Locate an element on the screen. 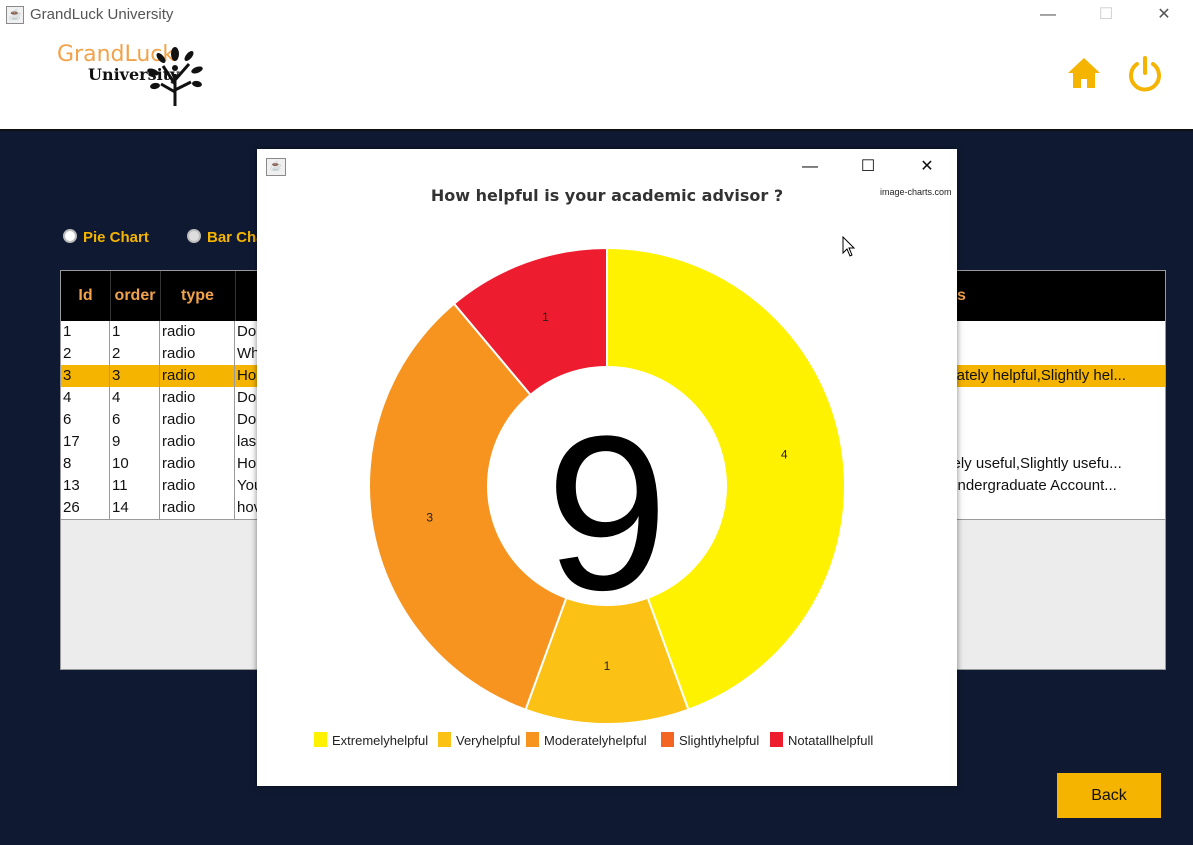  cell-order: 10 is located at coordinates (135, 464).